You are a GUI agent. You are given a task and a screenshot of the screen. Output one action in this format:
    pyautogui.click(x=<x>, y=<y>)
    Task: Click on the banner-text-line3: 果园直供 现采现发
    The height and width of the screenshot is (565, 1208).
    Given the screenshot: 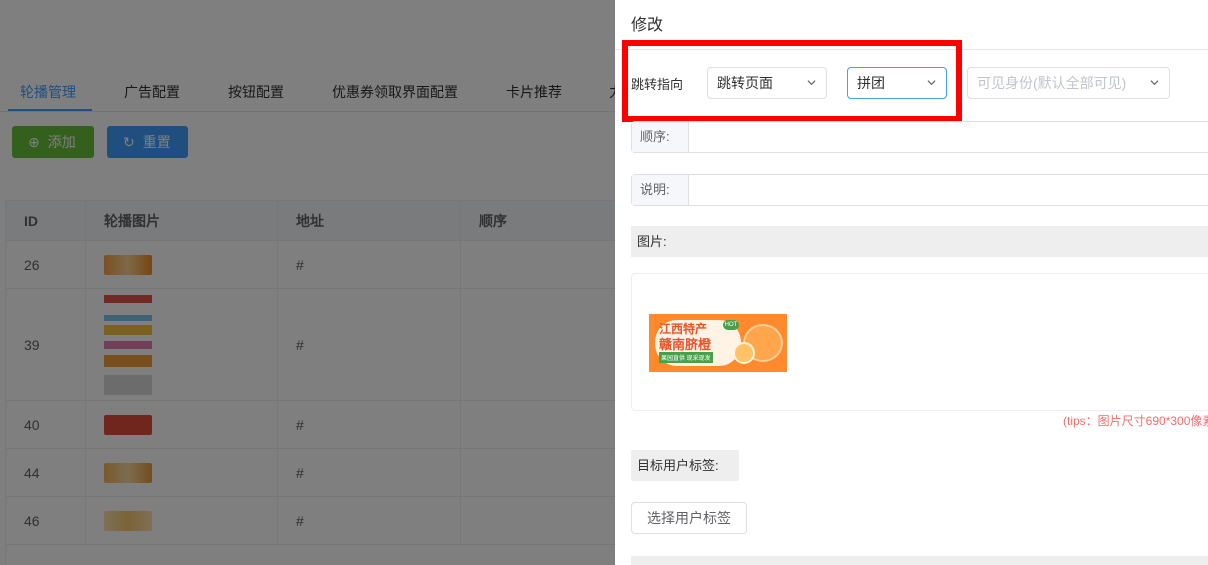 What is the action you would take?
    pyautogui.click(x=686, y=357)
    